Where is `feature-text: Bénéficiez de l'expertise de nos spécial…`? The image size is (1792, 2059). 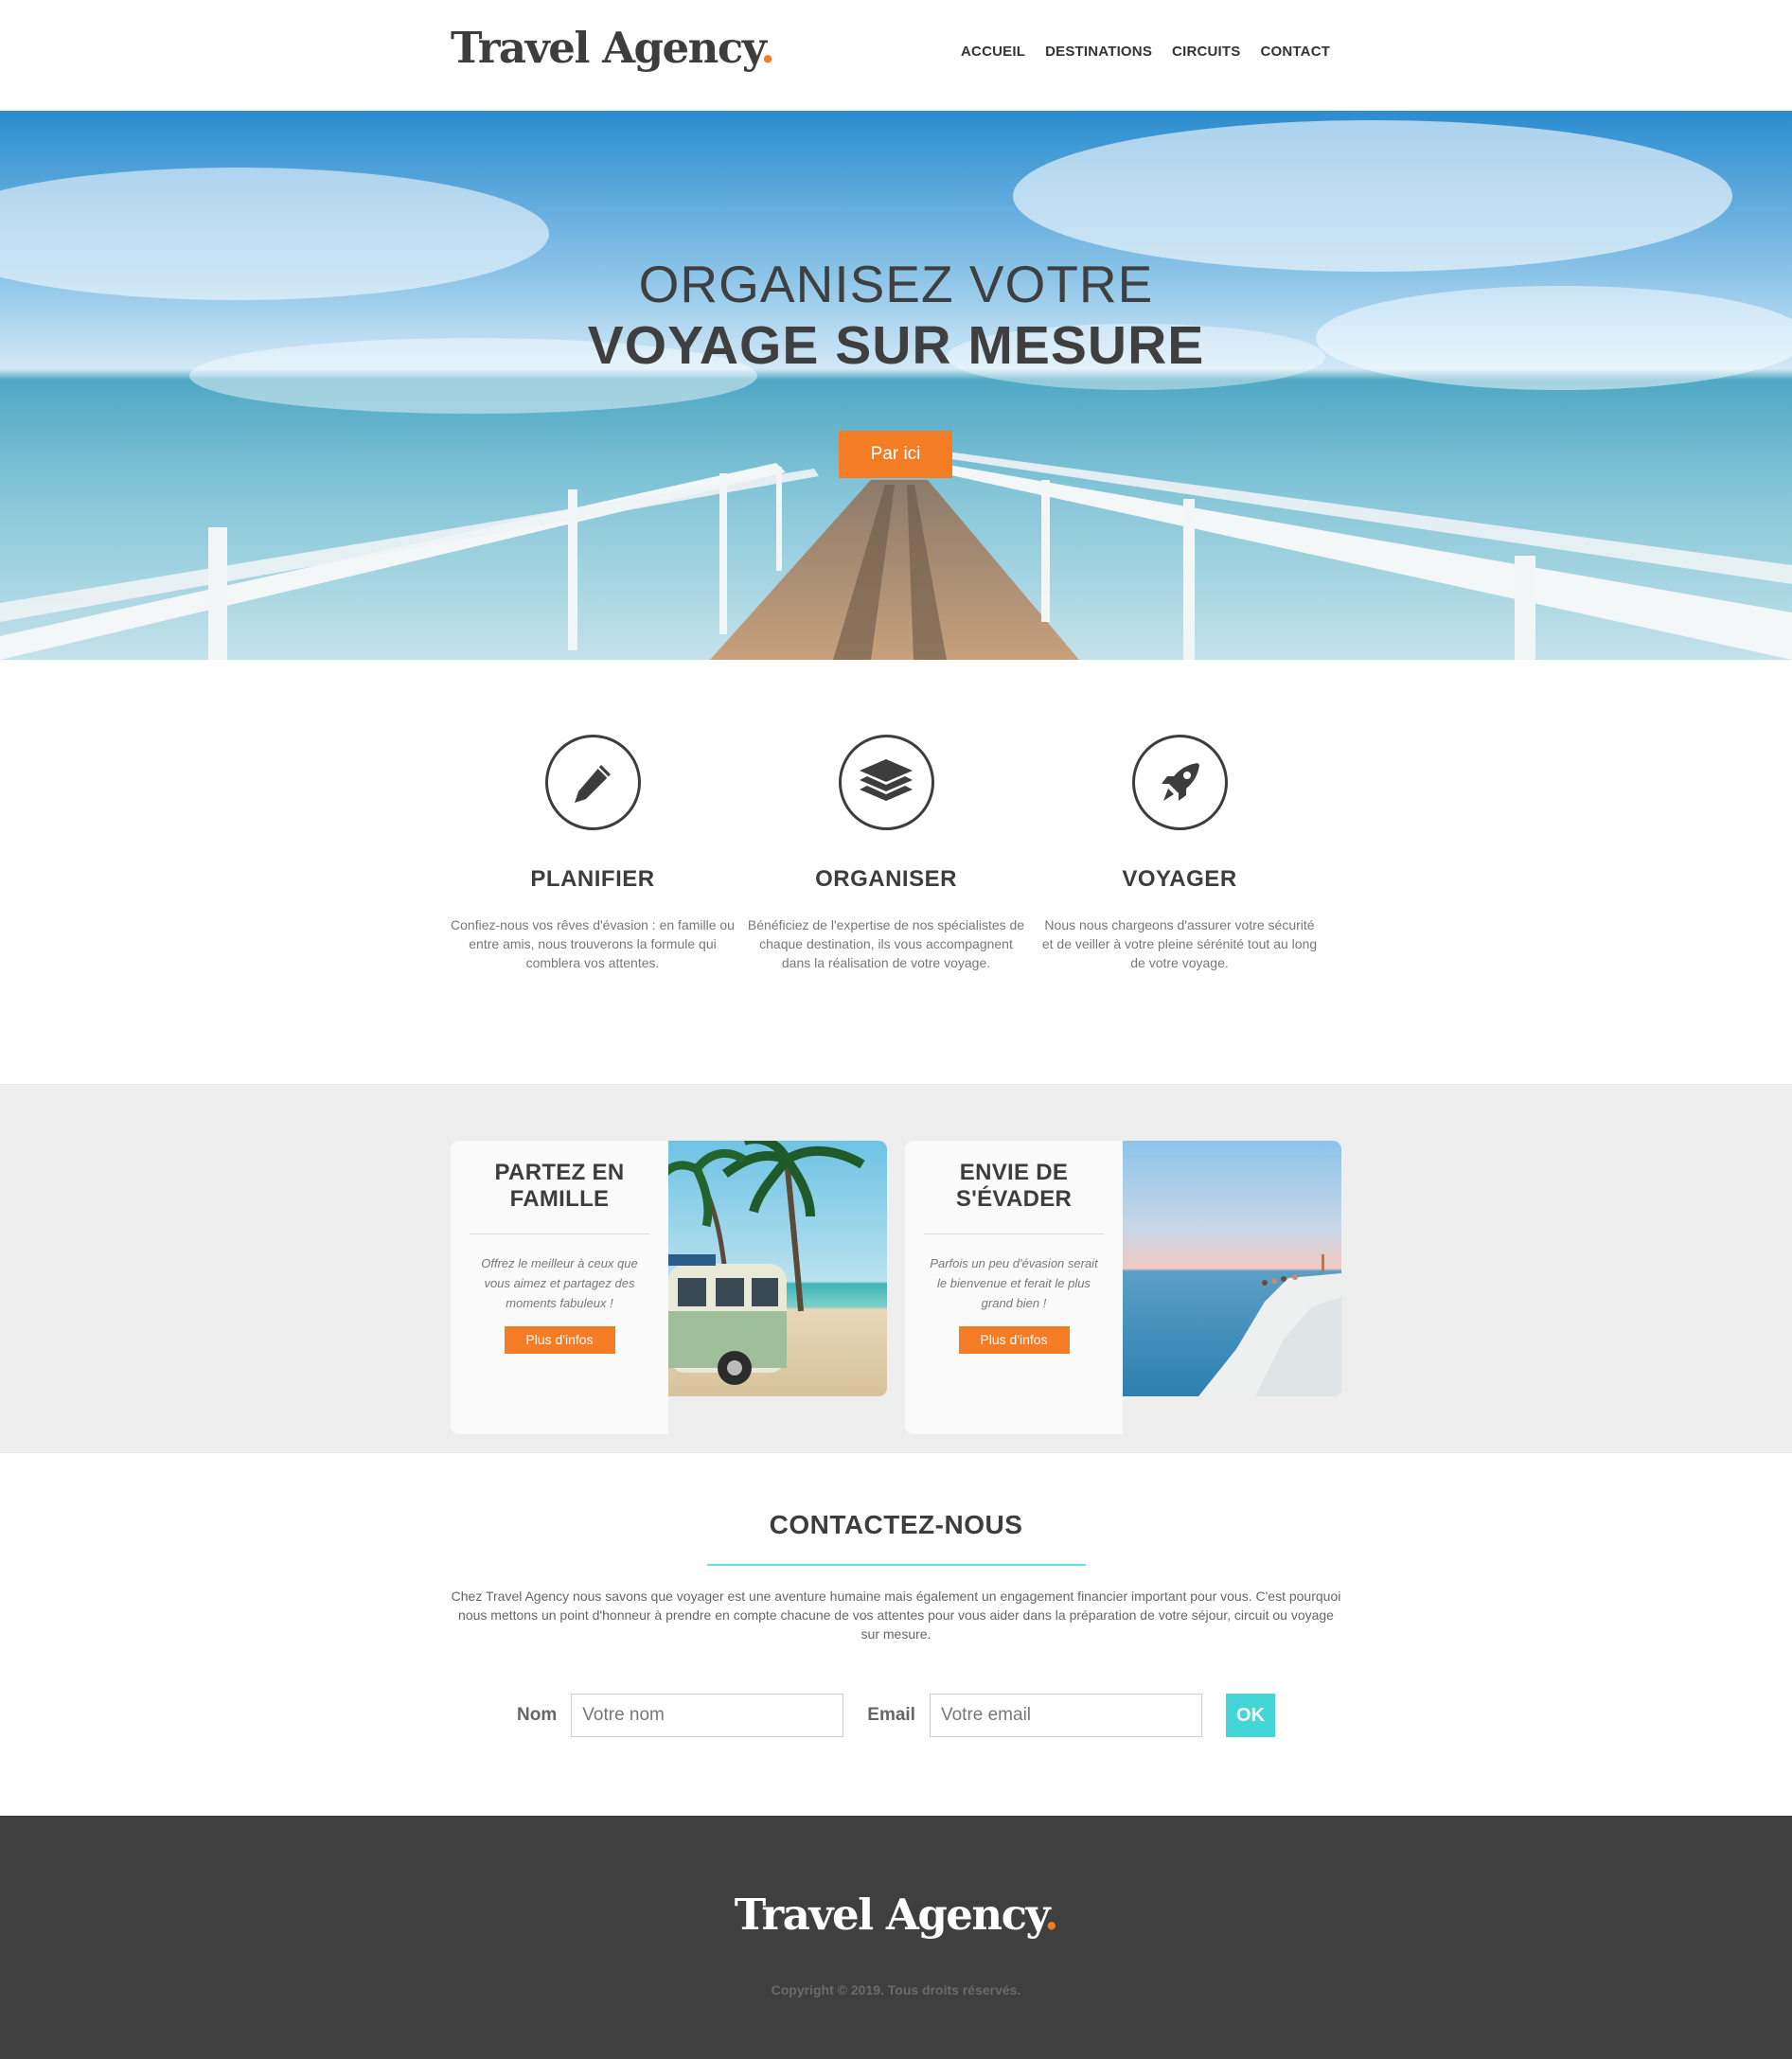
feature-text: Bénéficiez de l'expertise de nos spécial… is located at coordinates (886, 943).